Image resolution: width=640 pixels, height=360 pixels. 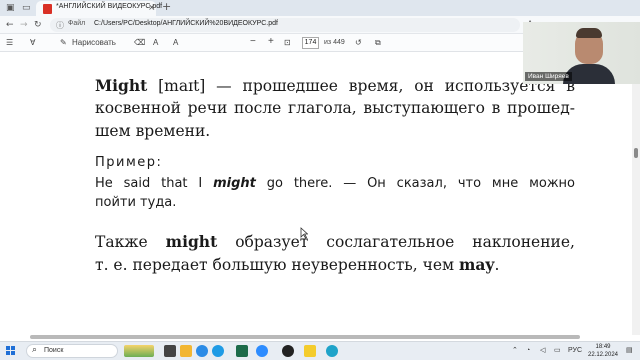 What do you see at coordinates (310, 43) in the screenshot?
I see `page-number-input: 174` at bounding box center [310, 43].